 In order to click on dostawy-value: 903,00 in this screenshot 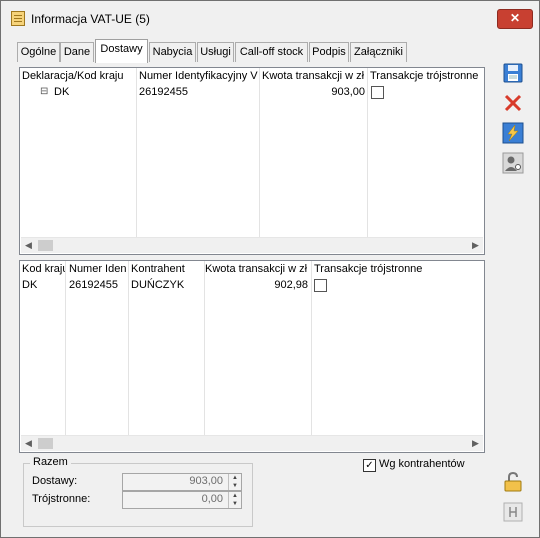, I will do `click(206, 481)`.